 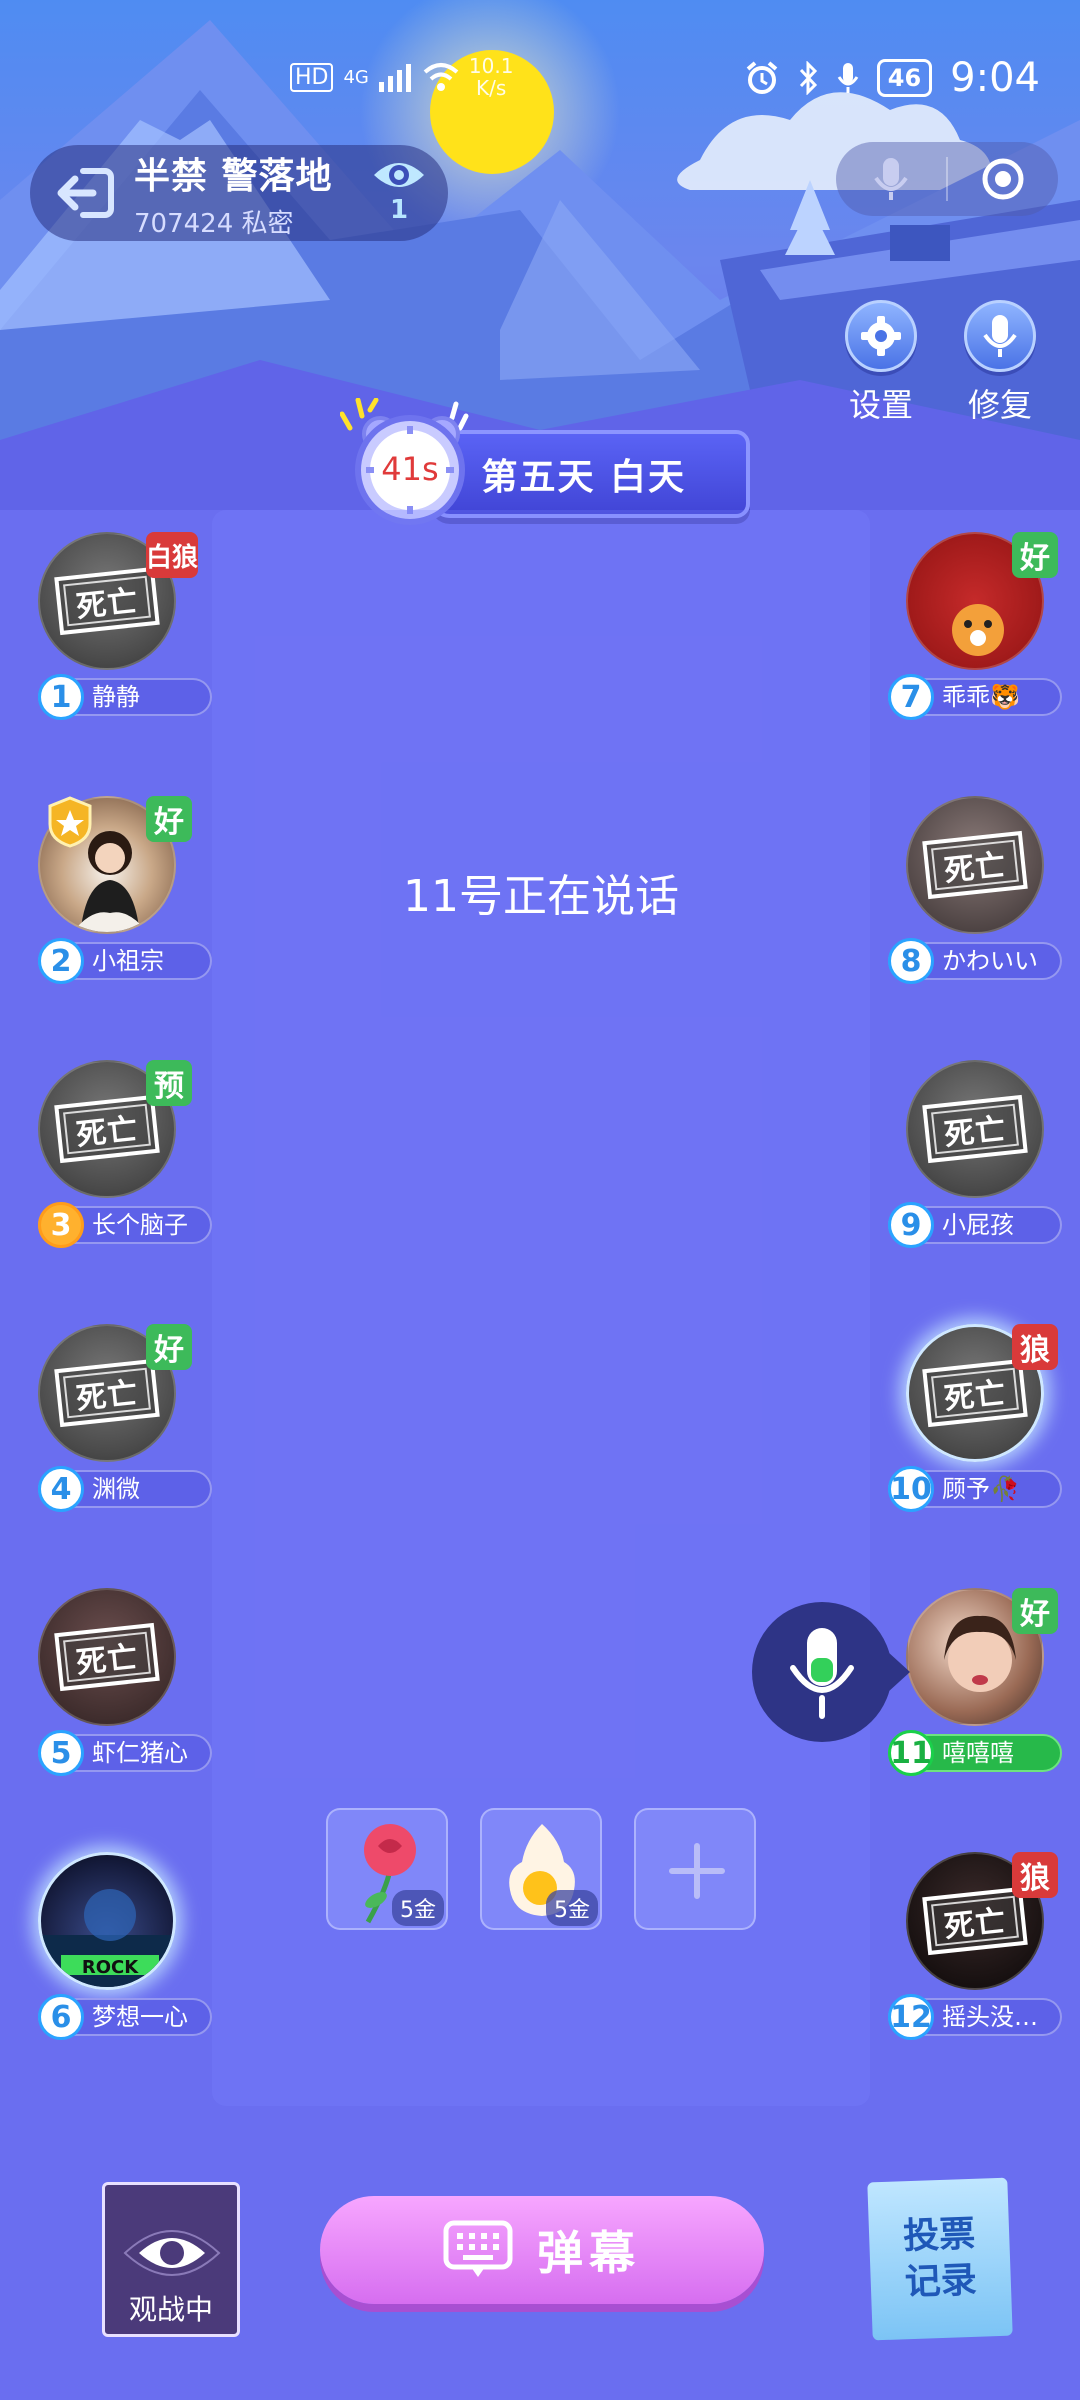 I want to click on sheriff-badge-icon, so click(x=70, y=822).